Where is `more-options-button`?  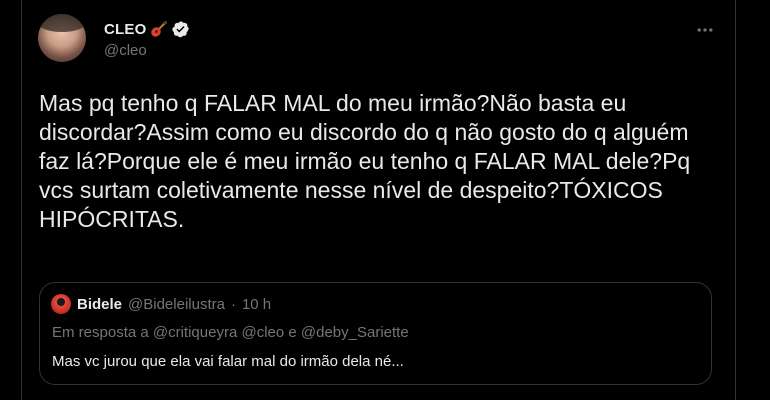
more-options-button is located at coordinates (705, 30).